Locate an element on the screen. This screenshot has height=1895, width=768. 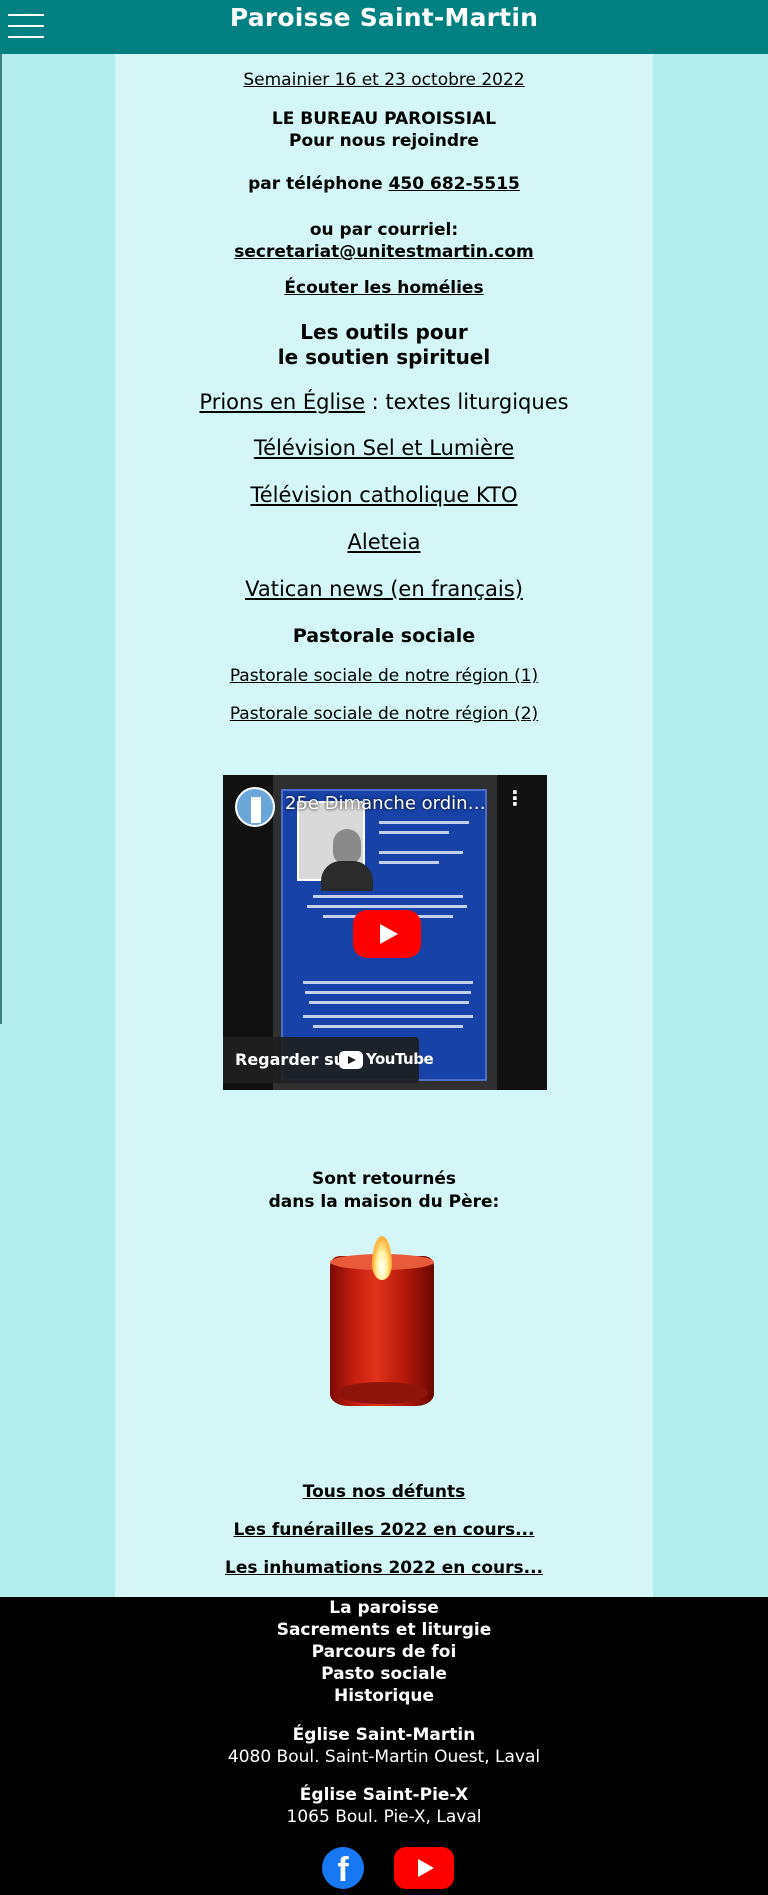
homelies-link: Écouter les homélies is located at coordinates (383, 288).